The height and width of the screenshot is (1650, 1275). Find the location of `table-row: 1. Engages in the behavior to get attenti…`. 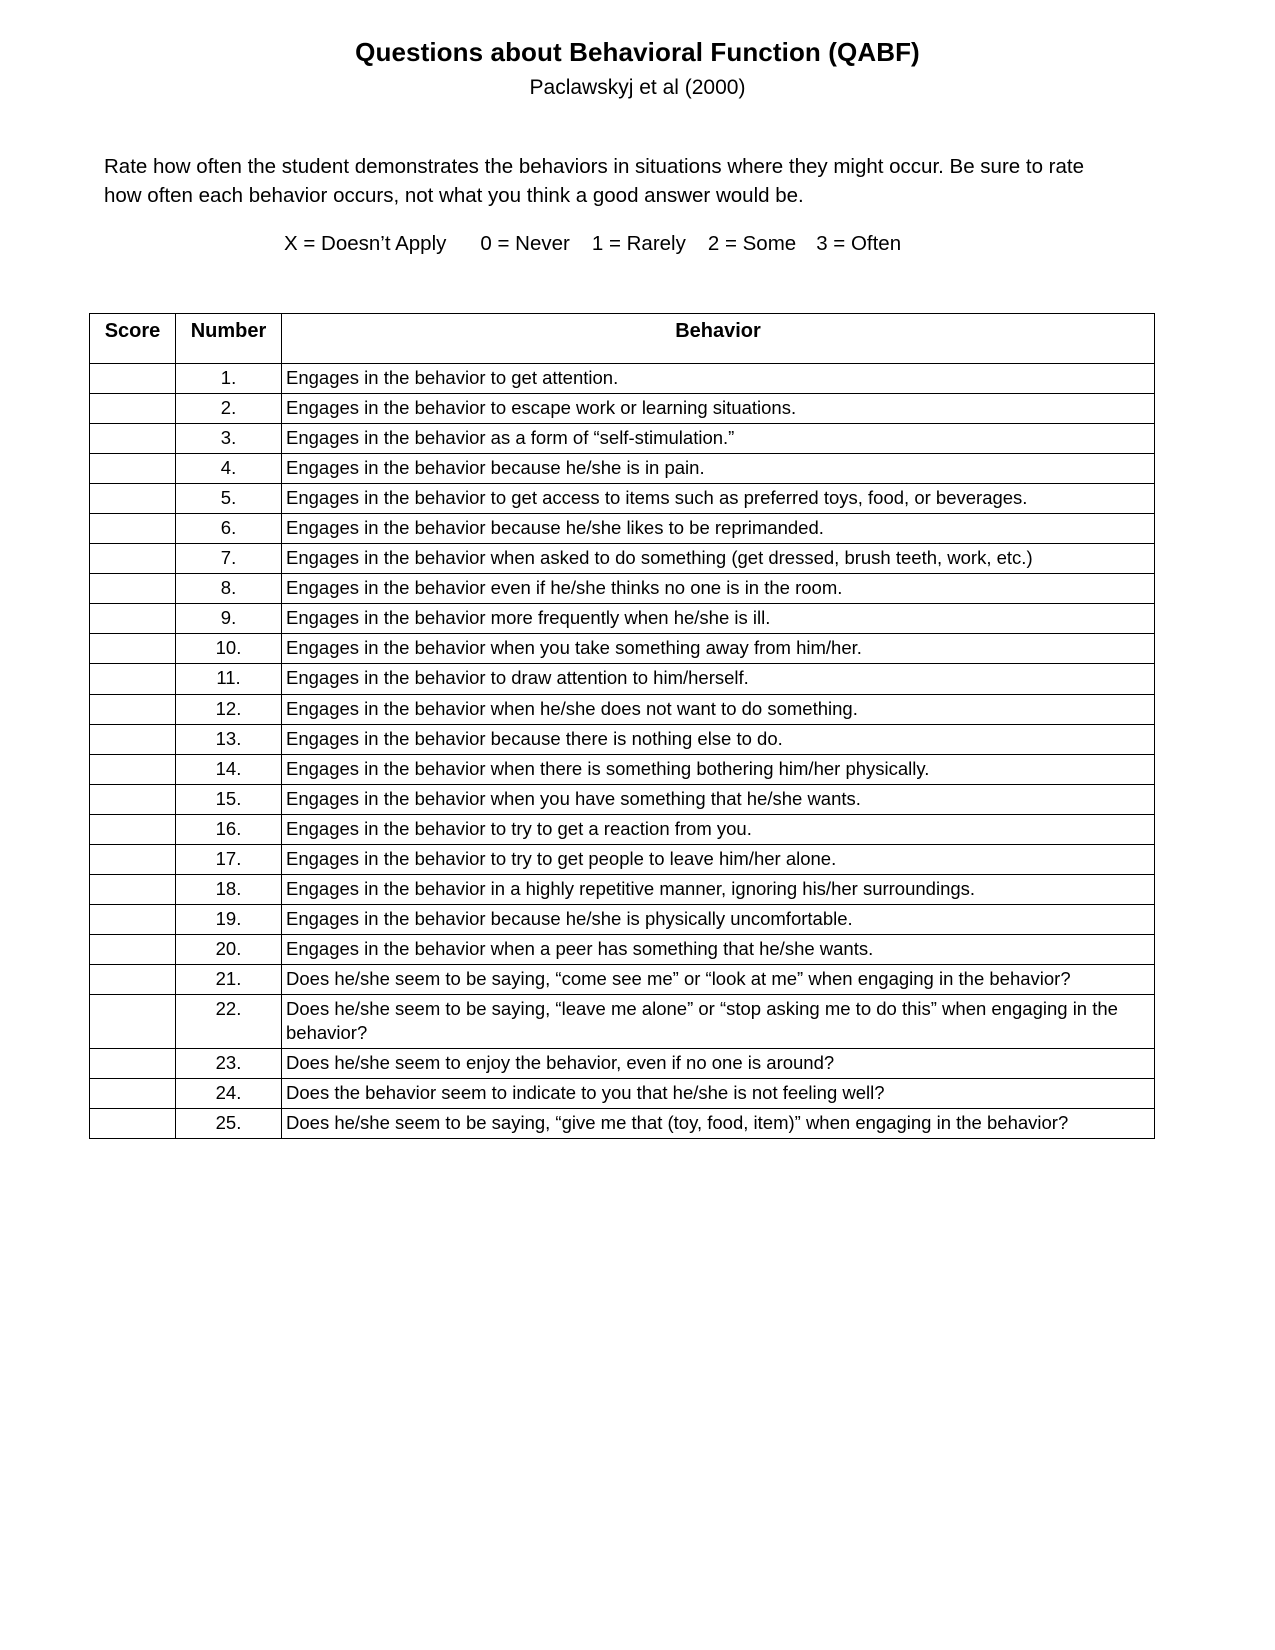

table-row: 1. Engages in the behavior to get attenti… is located at coordinates (622, 378).